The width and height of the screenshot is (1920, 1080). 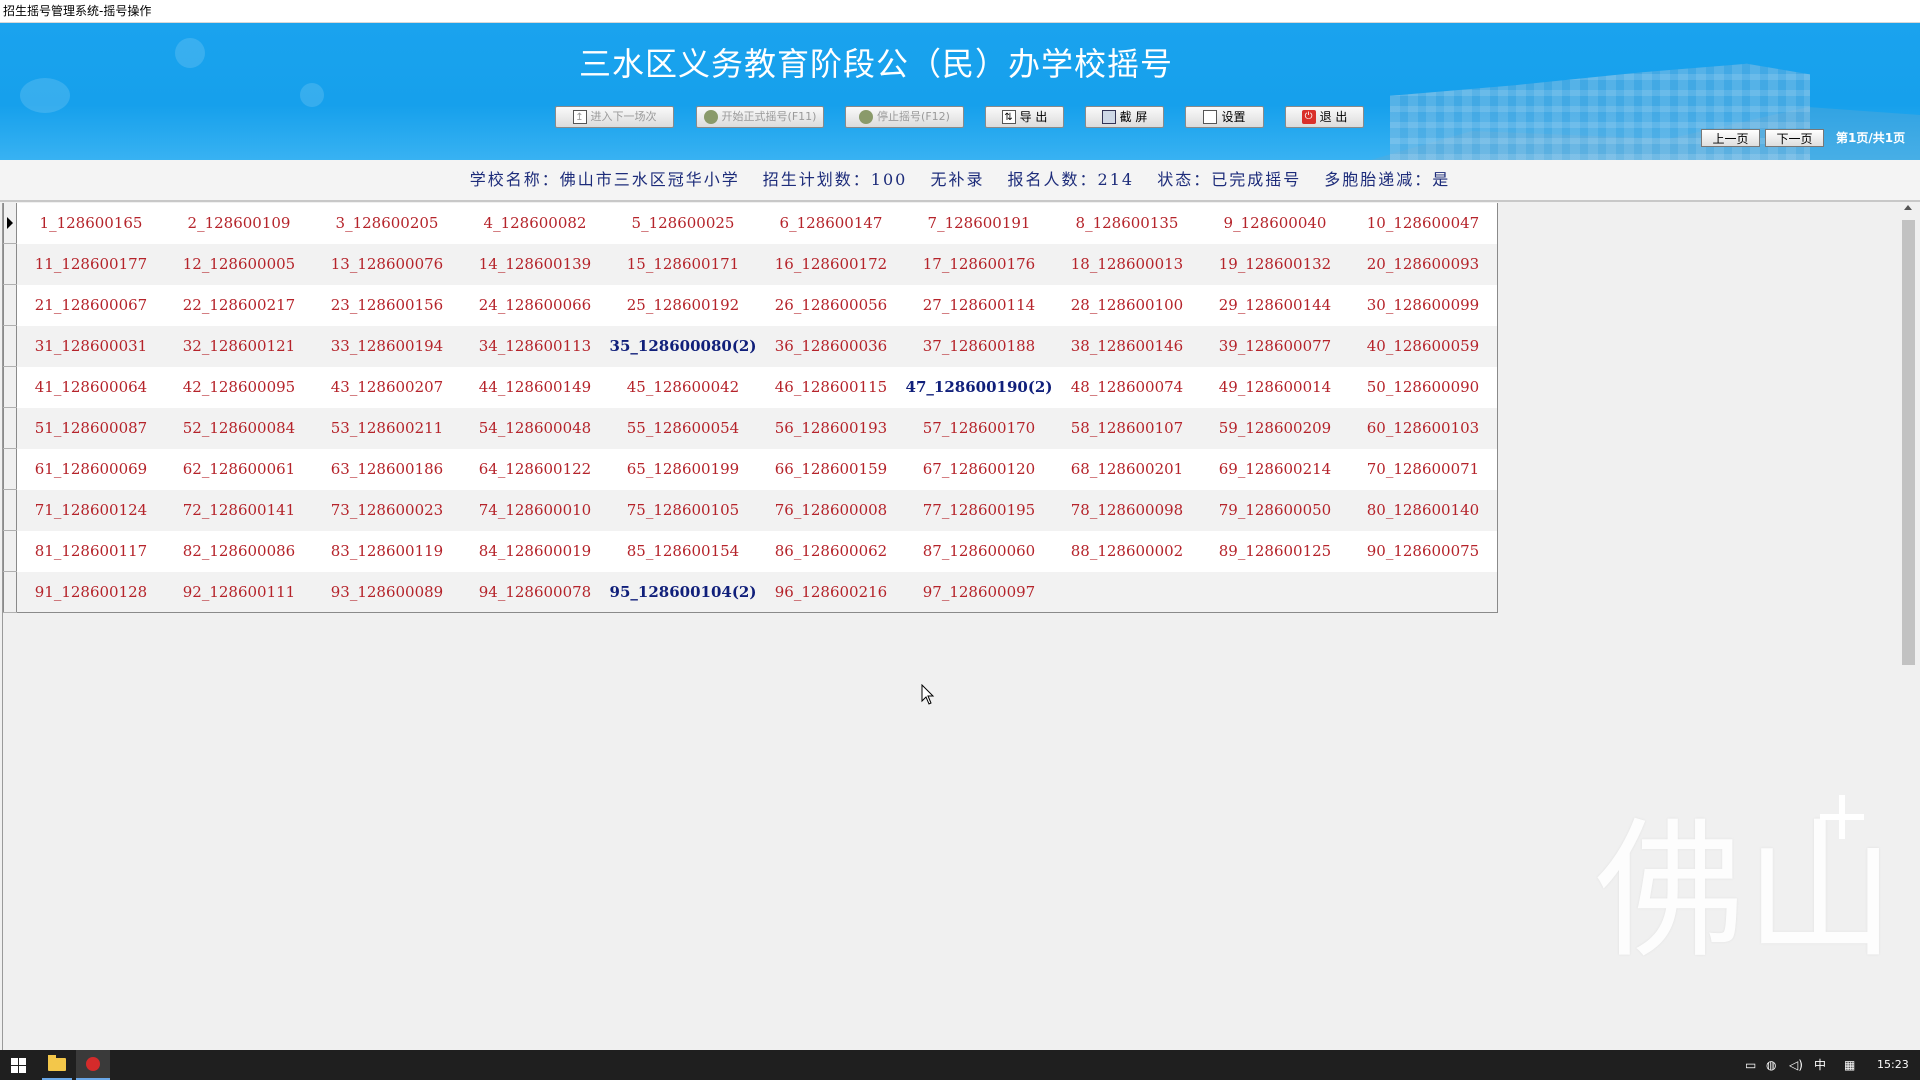 I want to click on grid-cell: 39_128600077, so click(x=1275, y=346).